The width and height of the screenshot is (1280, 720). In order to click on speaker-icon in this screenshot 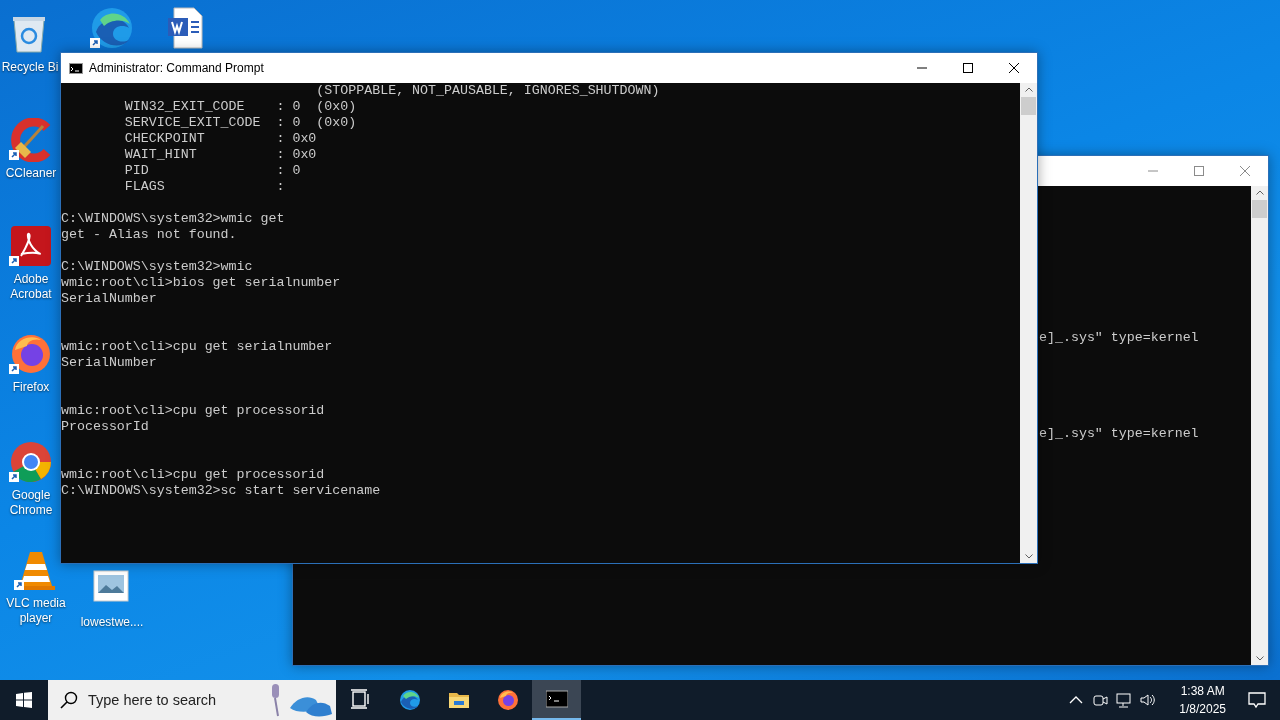, I will do `click(1148, 700)`.